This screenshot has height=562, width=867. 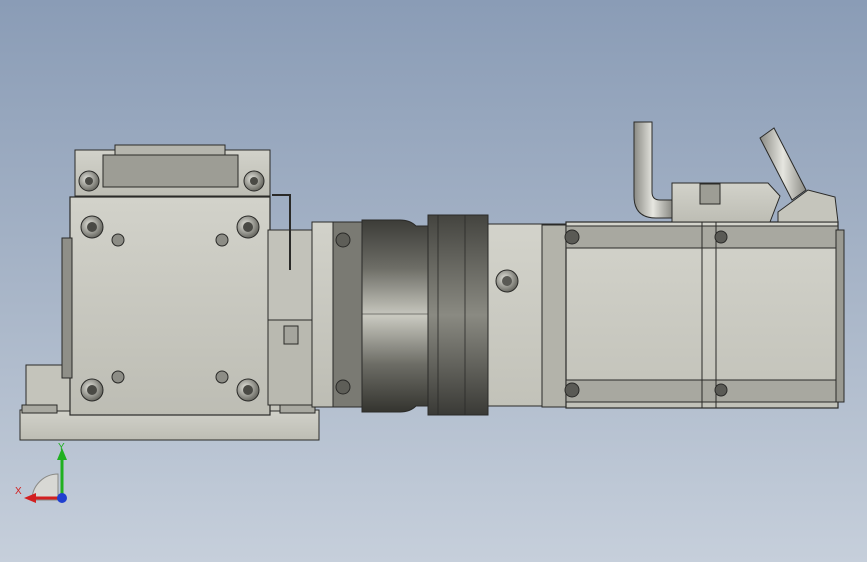 What do you see at coordinates (61, 447) in the screenshot?
I see `y-axis-label: Y` at bounding box center [61, 447].